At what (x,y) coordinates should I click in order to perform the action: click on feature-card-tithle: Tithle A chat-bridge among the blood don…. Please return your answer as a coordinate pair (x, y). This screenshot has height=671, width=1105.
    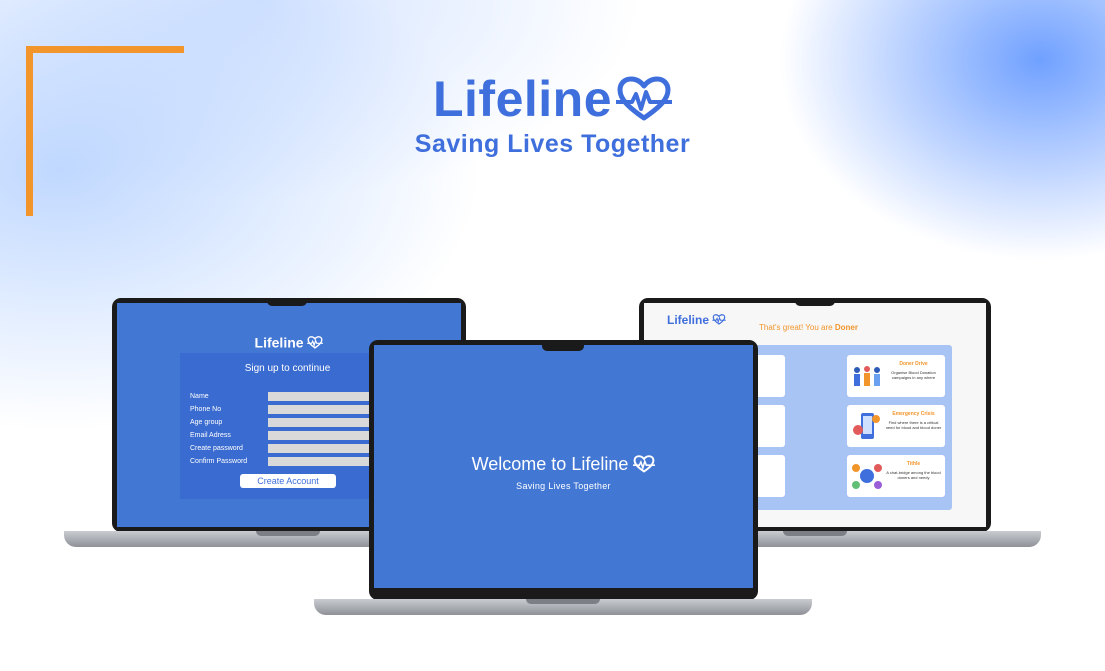
    Looking at the image, I should click on (896, 476).